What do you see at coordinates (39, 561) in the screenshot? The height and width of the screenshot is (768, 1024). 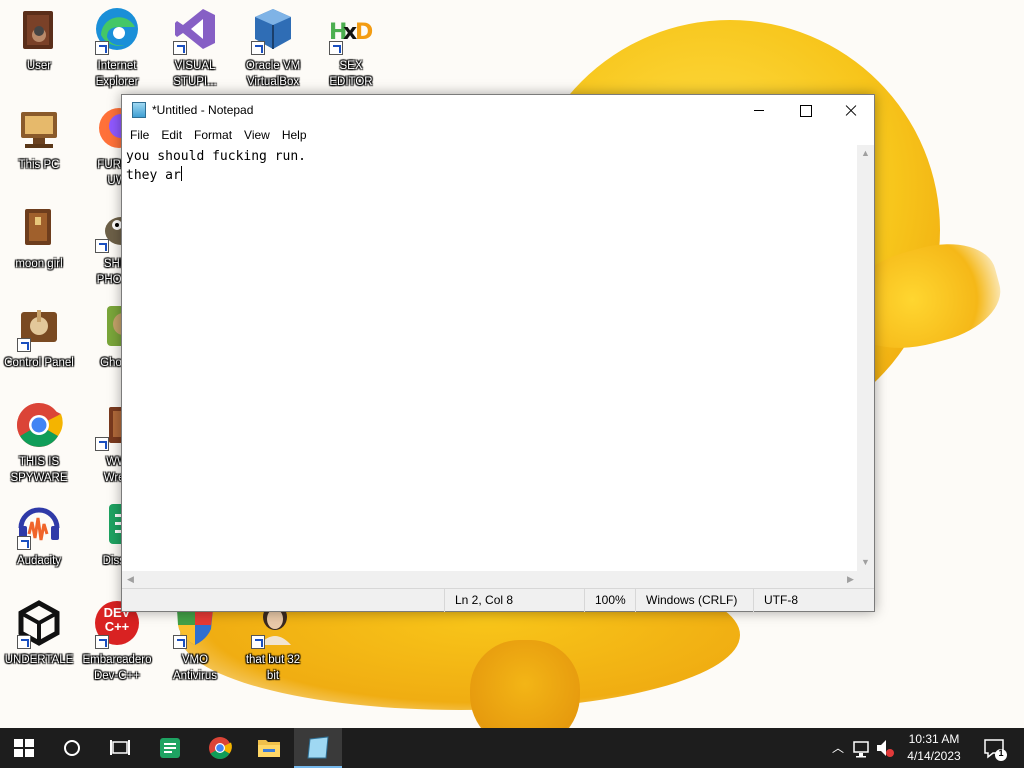 I see `icon-label: Audacity` at bounding box center [39, 561].